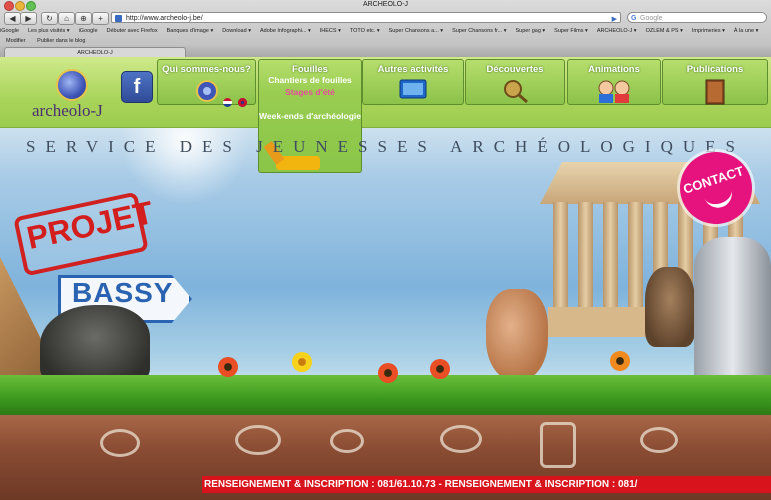 This screenshot has width=771, height=500. What do you see at coordinates (49, 18) in the screenshot?
I see `reload-button: ↻` at bounding box center [49, 18].